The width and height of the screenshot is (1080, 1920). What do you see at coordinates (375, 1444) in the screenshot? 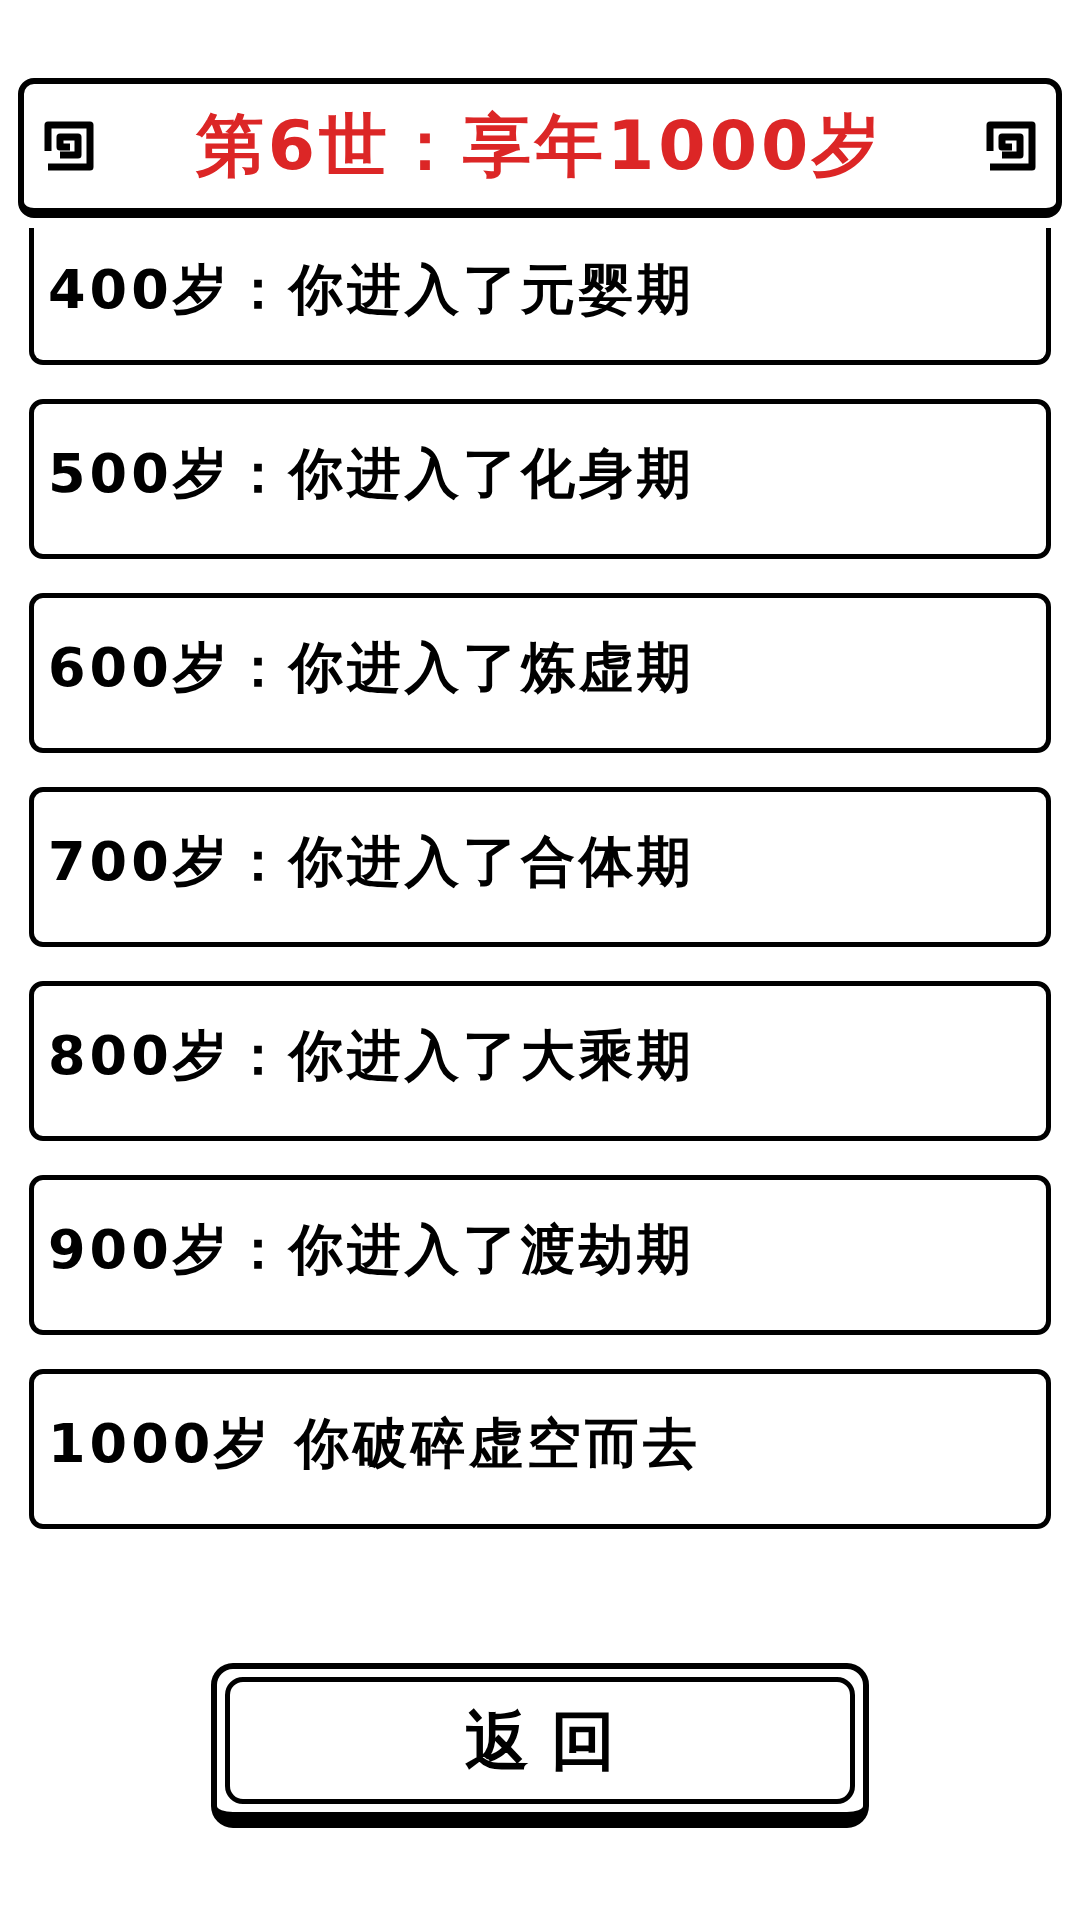
I see `event-text: 1000岁 你破碎虚空而去` at bounding box center [375, 1444].